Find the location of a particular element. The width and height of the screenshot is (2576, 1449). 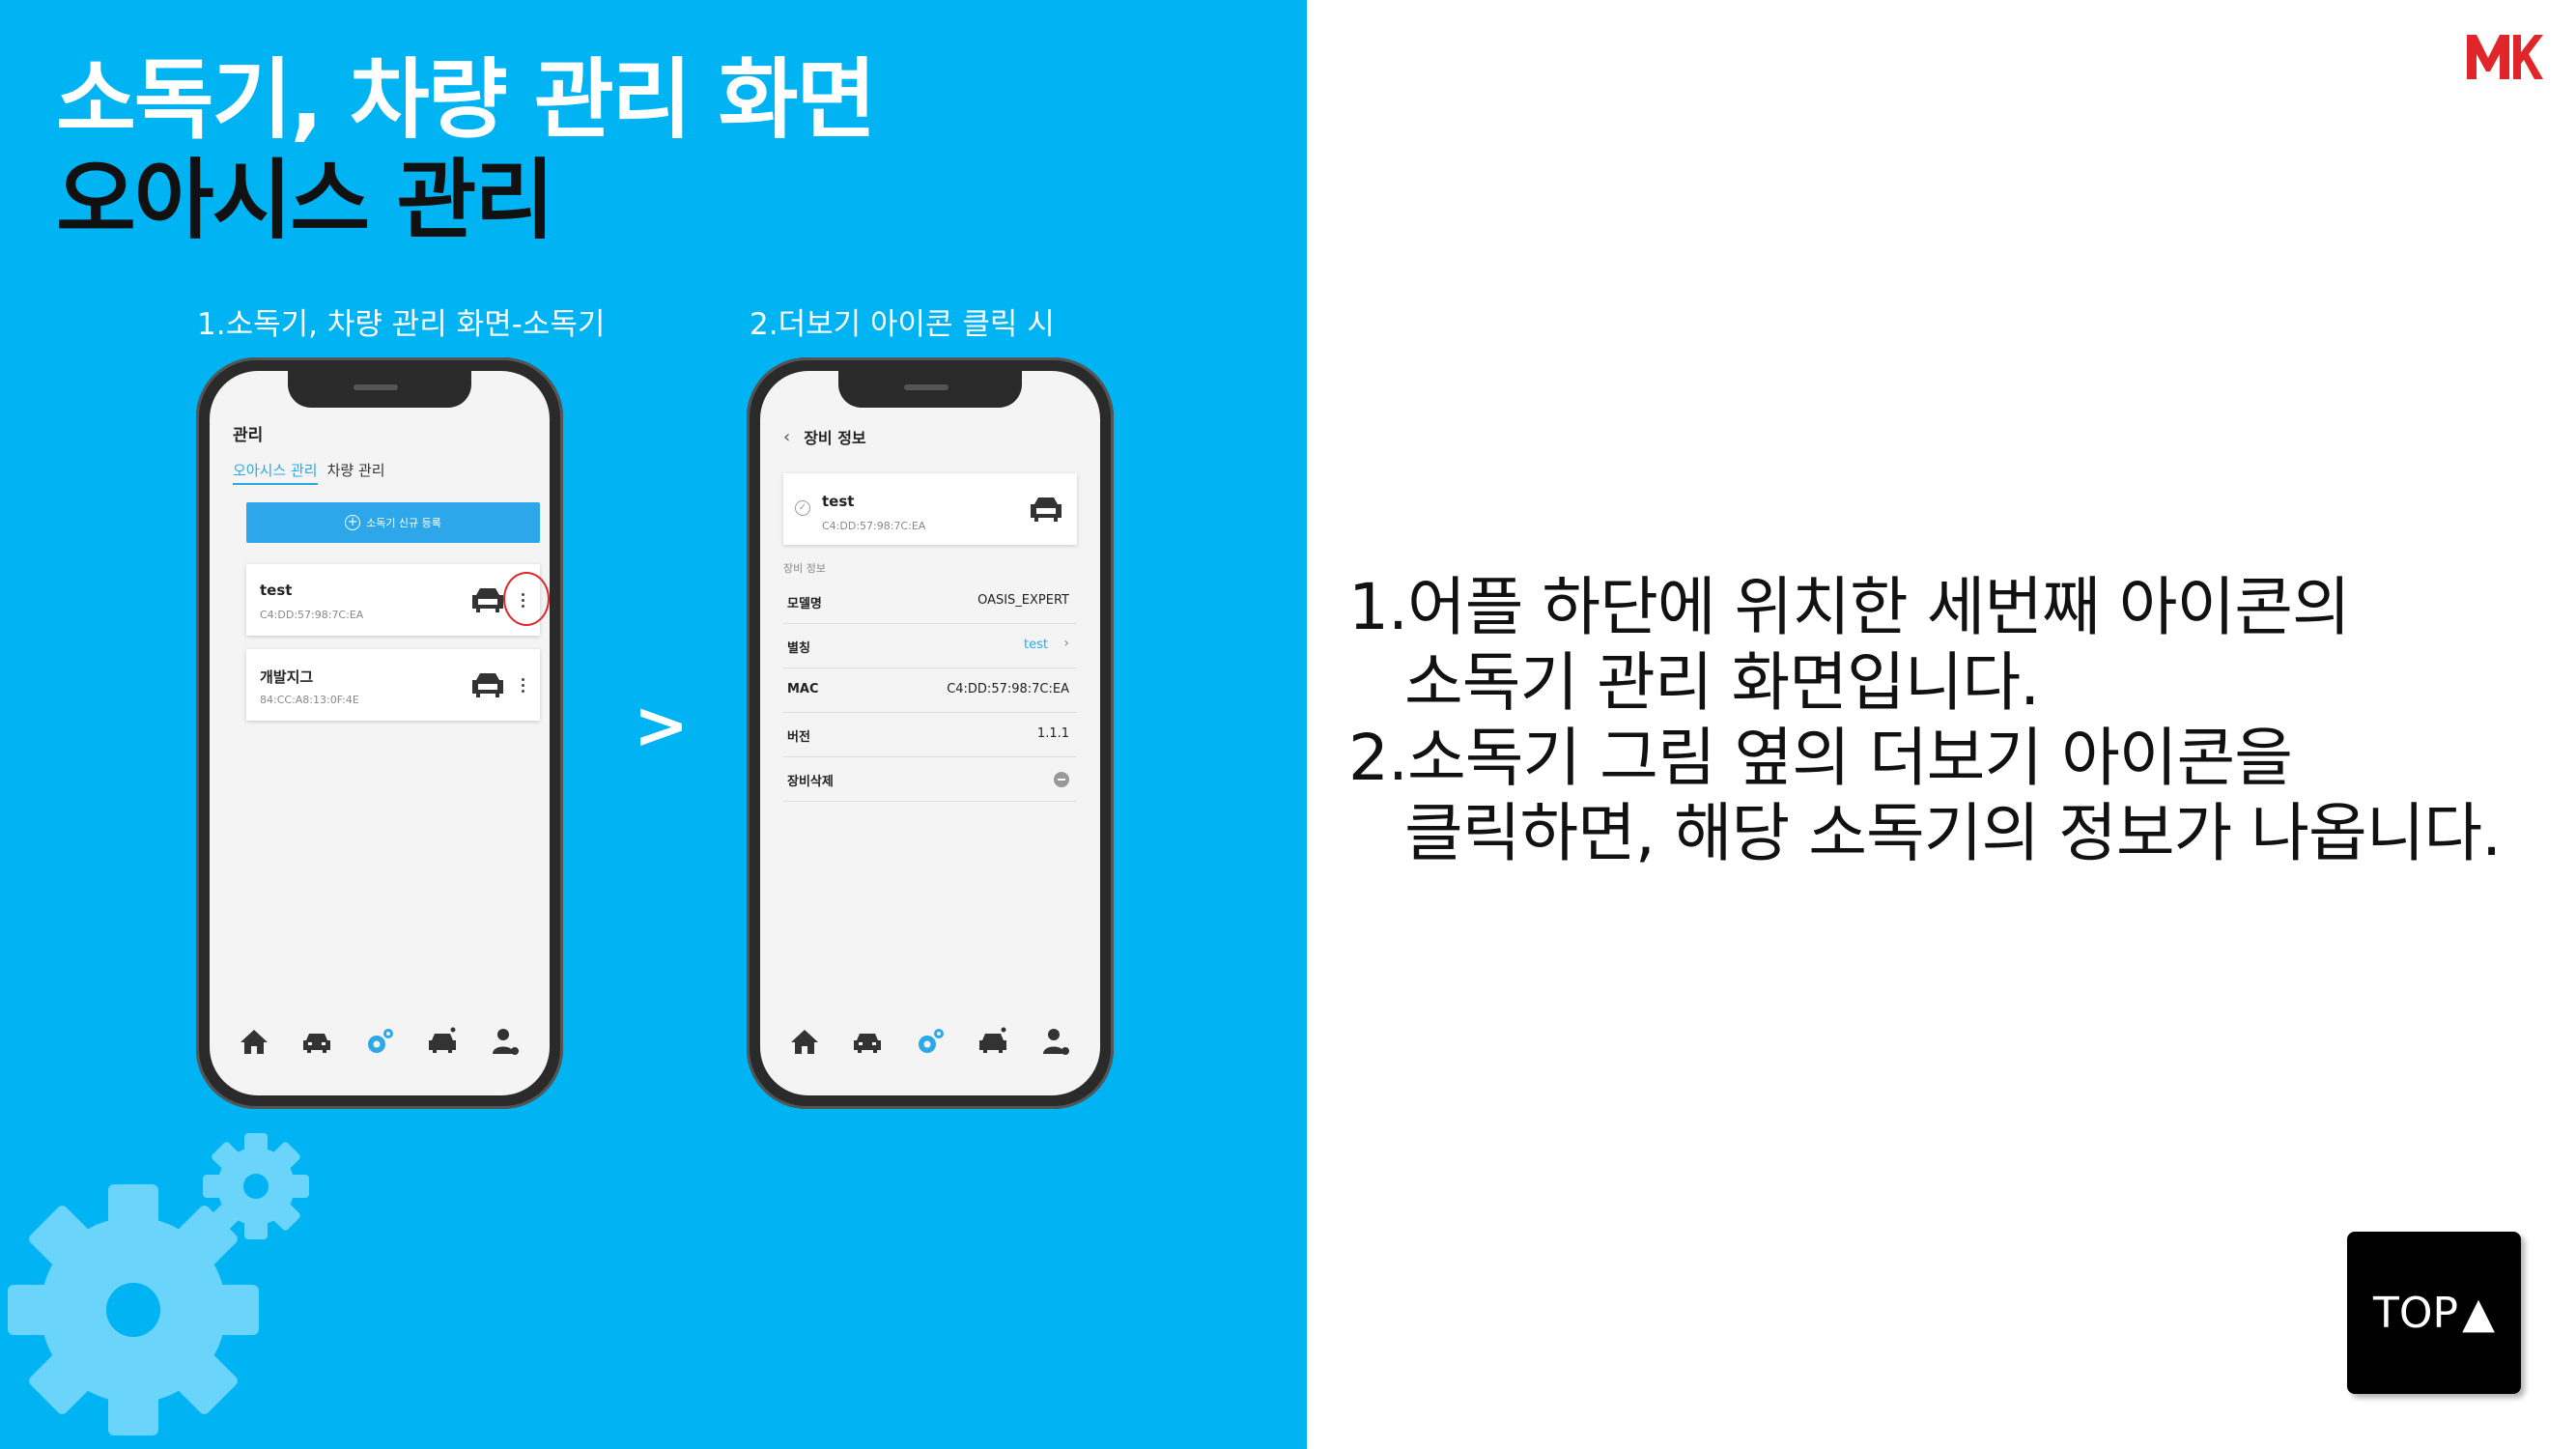

check-circle-icon: ✓ is located at coordinates (802, 508).